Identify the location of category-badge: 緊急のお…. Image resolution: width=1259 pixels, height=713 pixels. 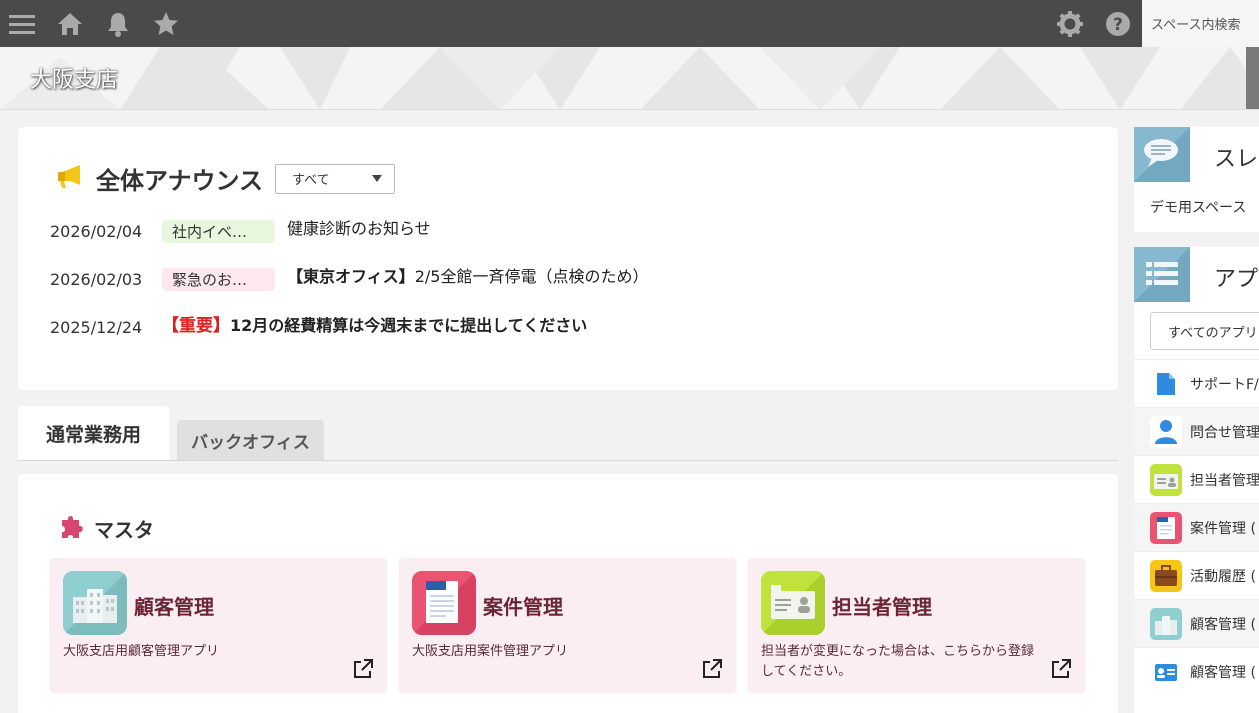
(218, 279).